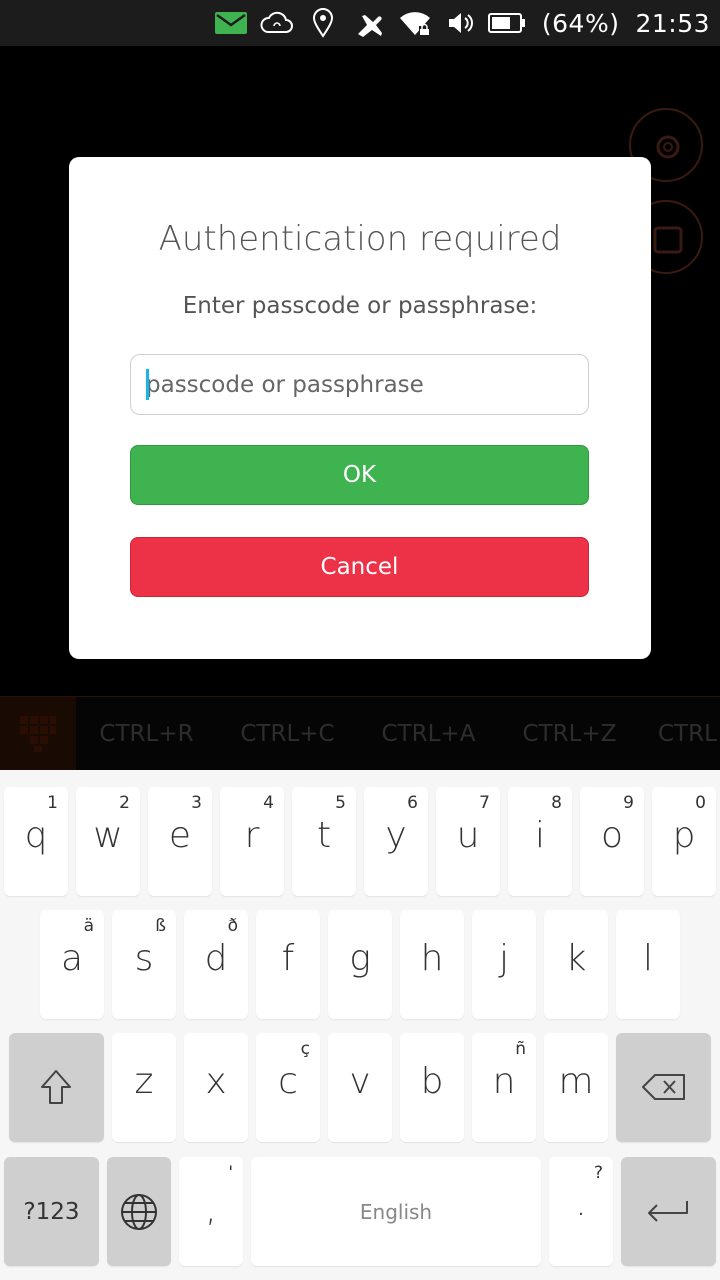 The image size is (720, 1280). Describe the element at coordinates (144, 958) in the screenshot. I see `key-main-label: s` at that location.